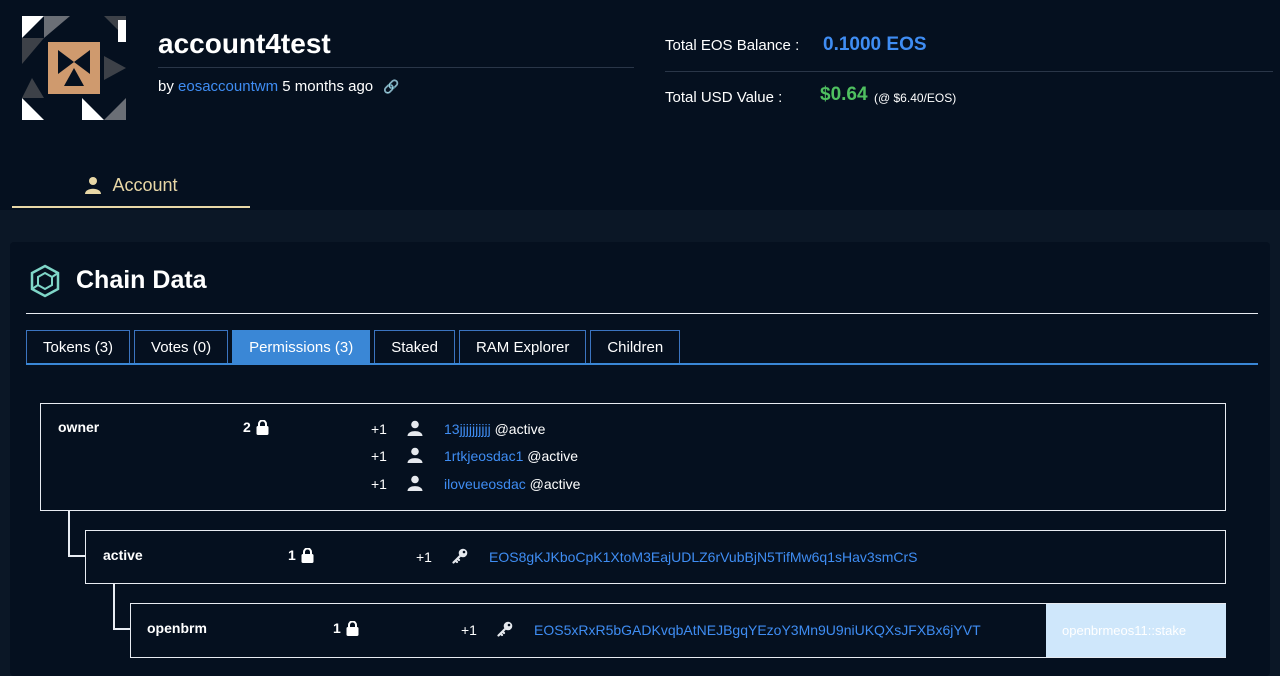  I want to click on permission-owner-threshold: 2, so click(256, 427).